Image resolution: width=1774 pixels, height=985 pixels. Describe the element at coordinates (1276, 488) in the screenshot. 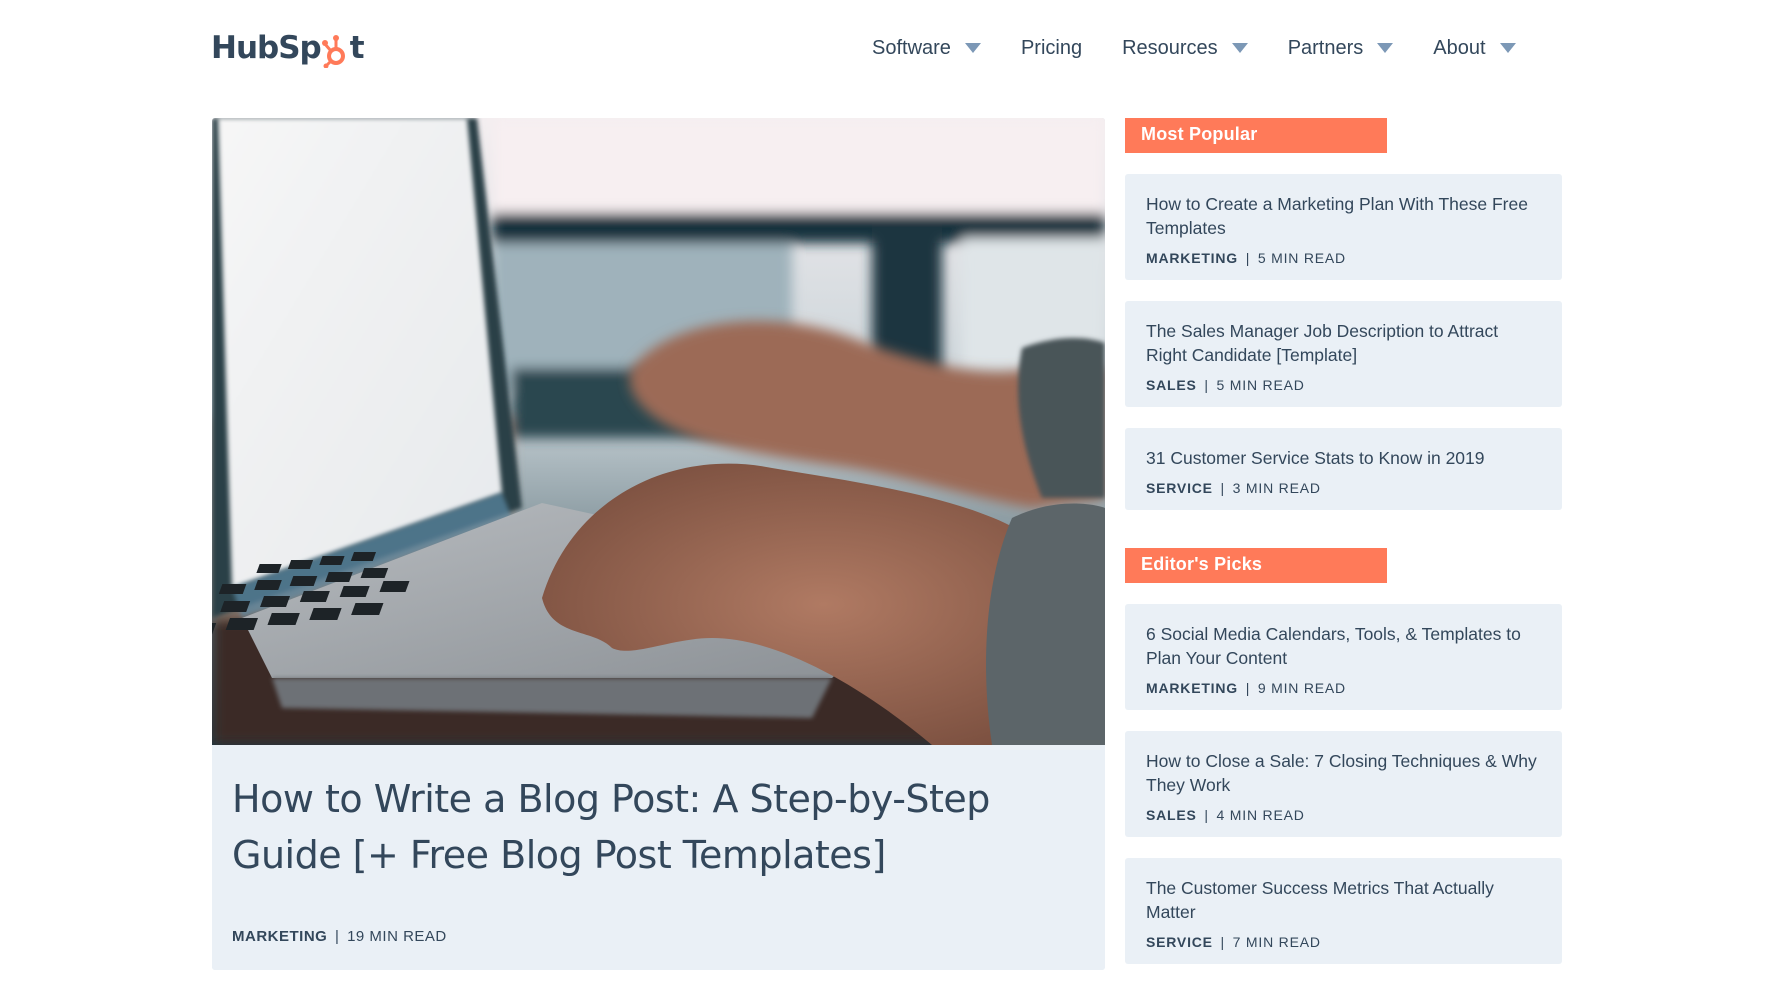

I see `read-time: 3 MIN READ` at that location.